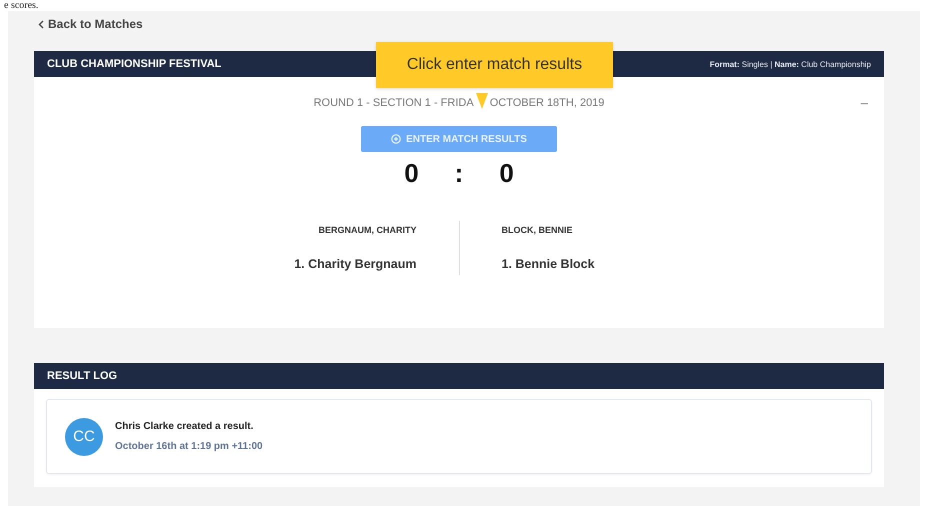 This screenshot has width=930, height=506. I want to click on round-info: ROUND 1 - SECTION 1 - FRIDA, so click(394, 103).